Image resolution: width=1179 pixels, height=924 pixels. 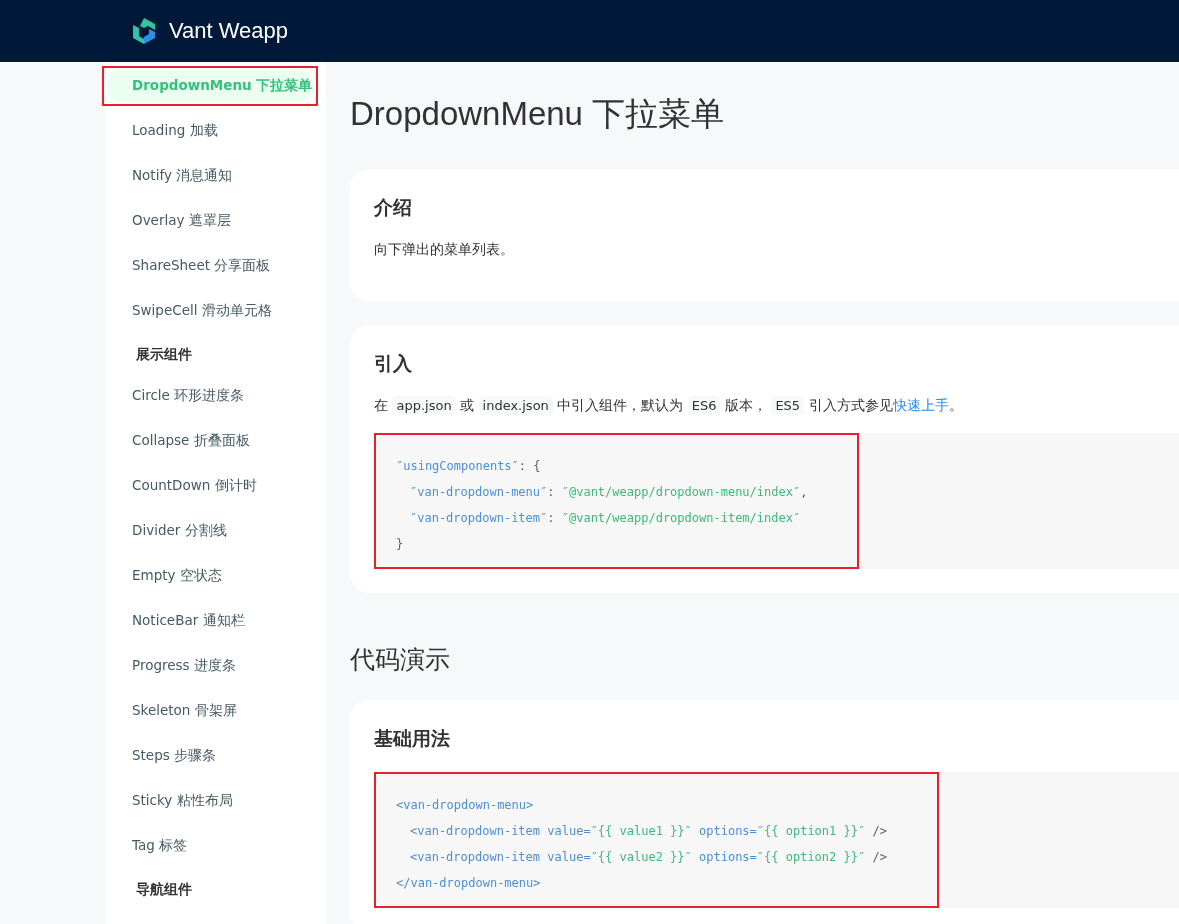 What do you see at coordinates (210, 711) in the screenshot?
I see `nav-item: Skeleton 骨架屏` at bounding box center [210, 711].